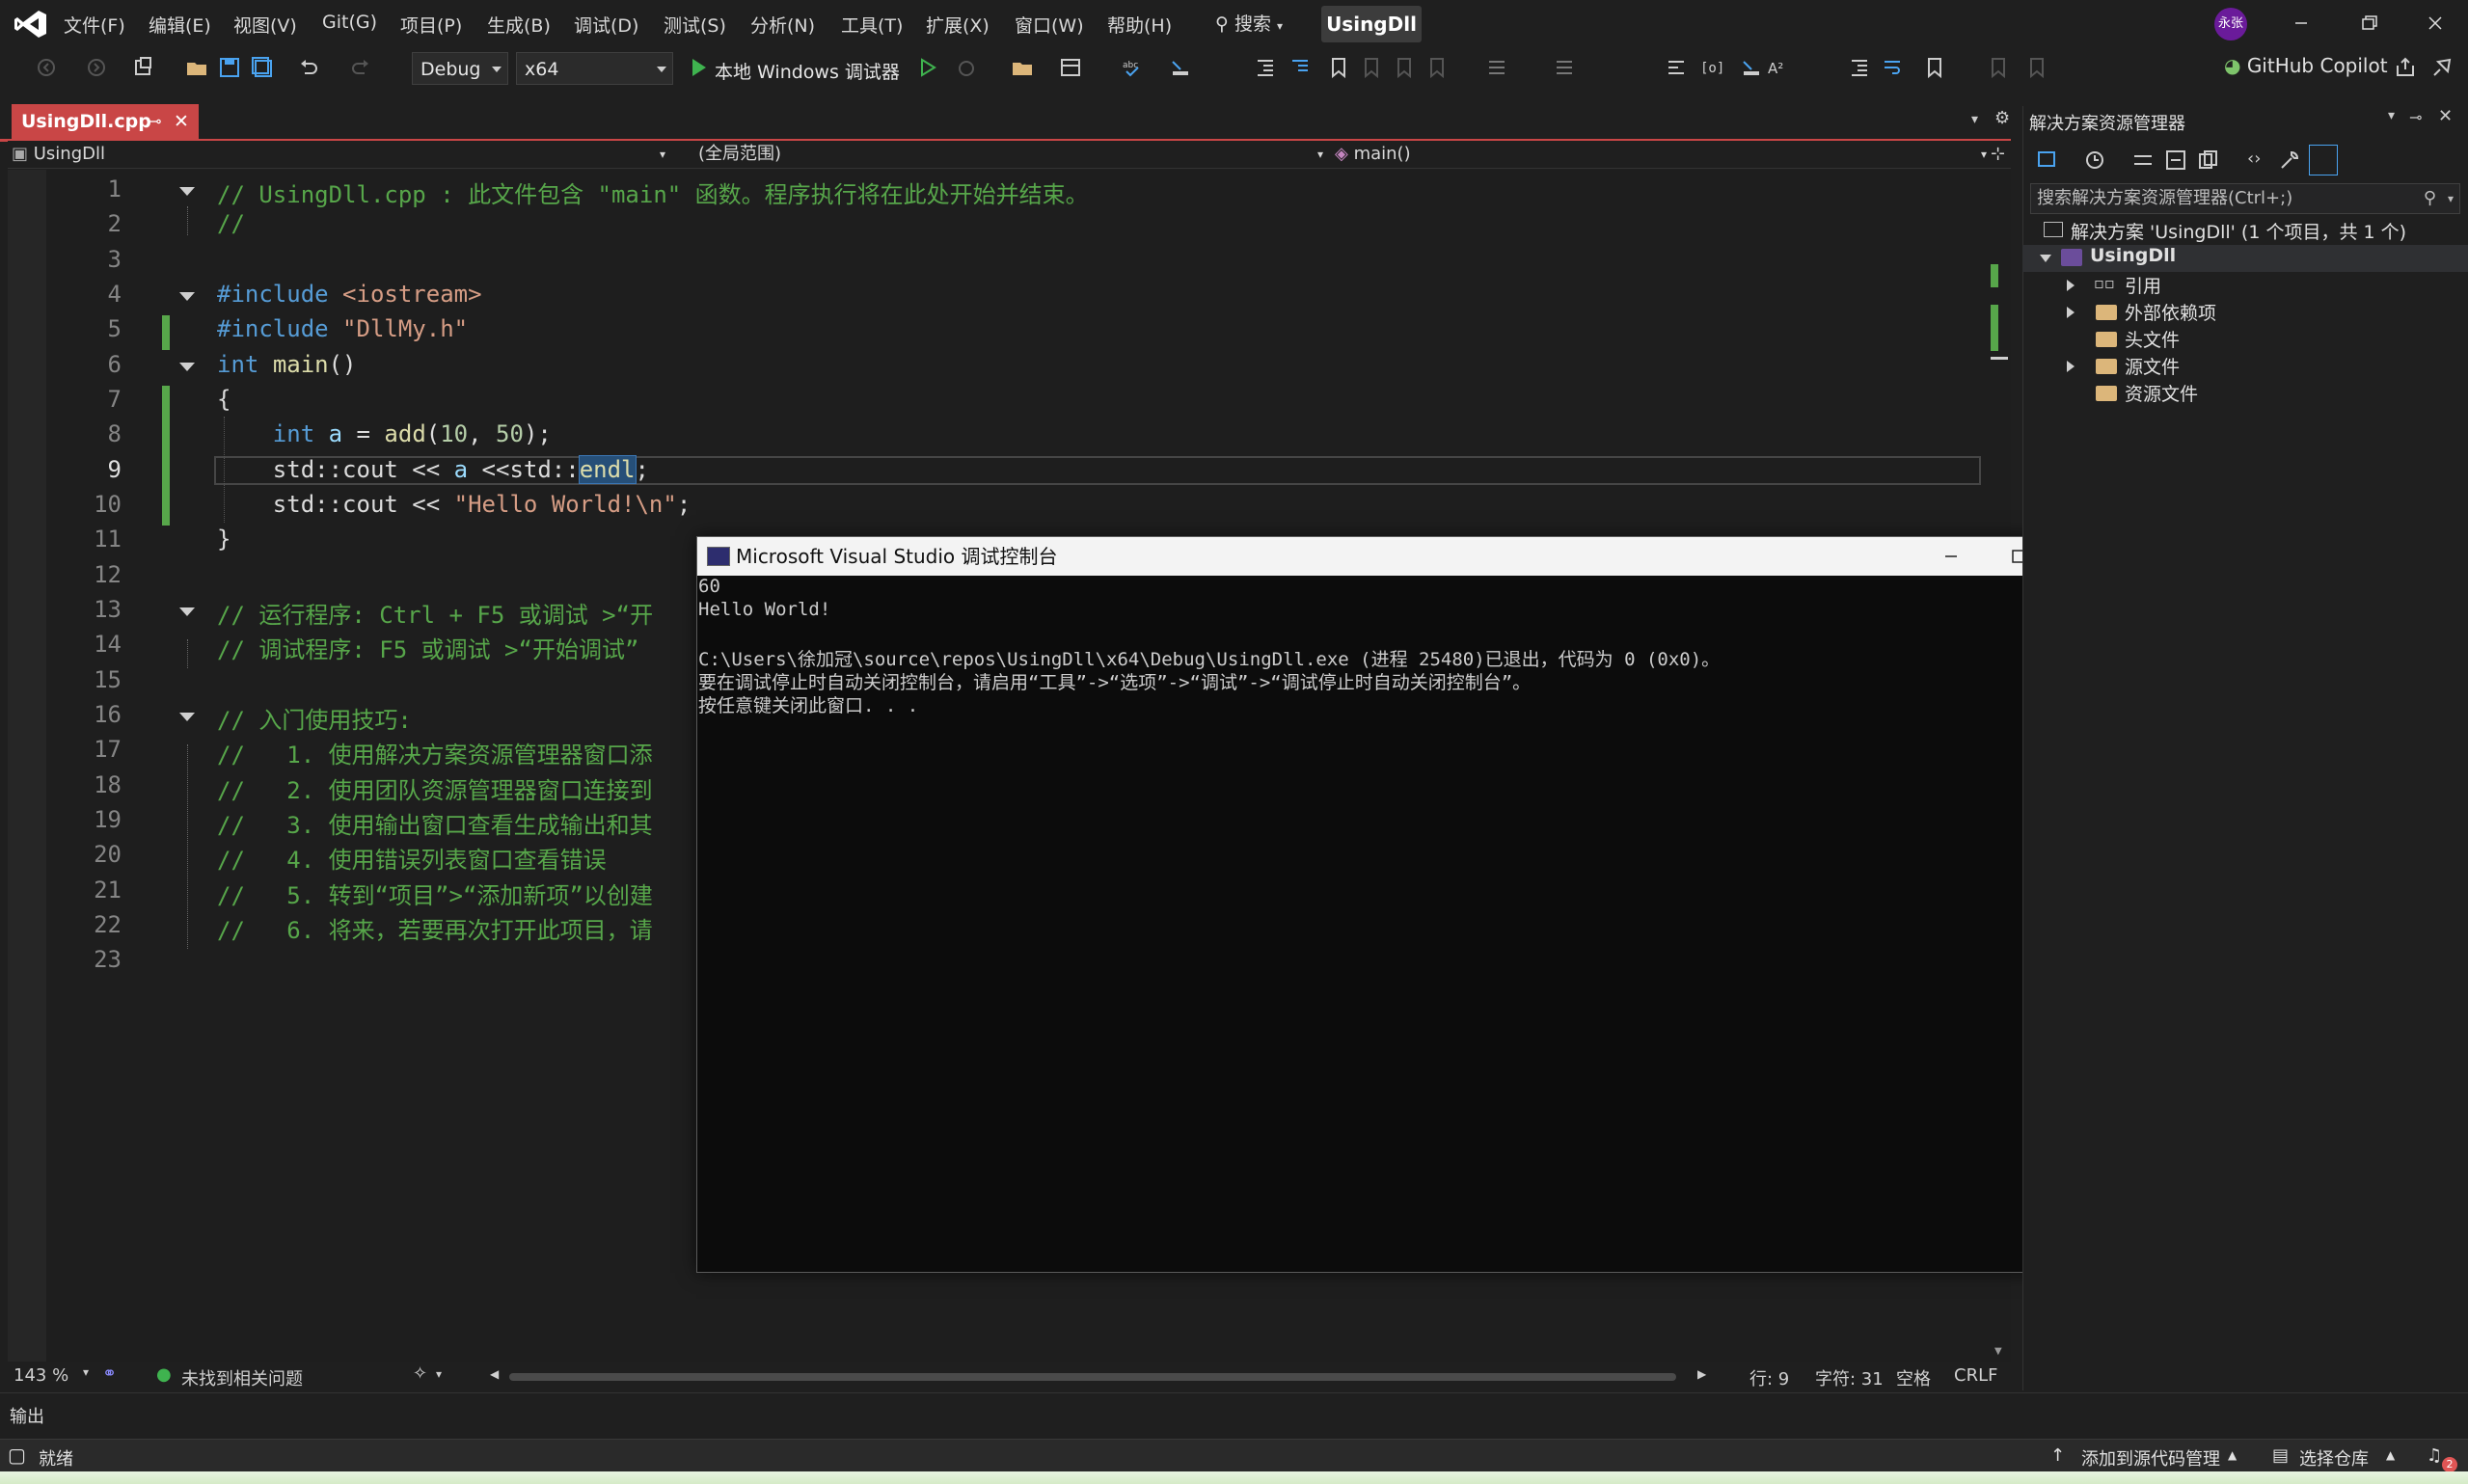 Image resolution: width=2468 pixels, height=1484 pixels. What do you see at coordinates (180, 25) in the screenshot?
I see `menu-edit: 编辑(E)` at bounding box center [180, 25].